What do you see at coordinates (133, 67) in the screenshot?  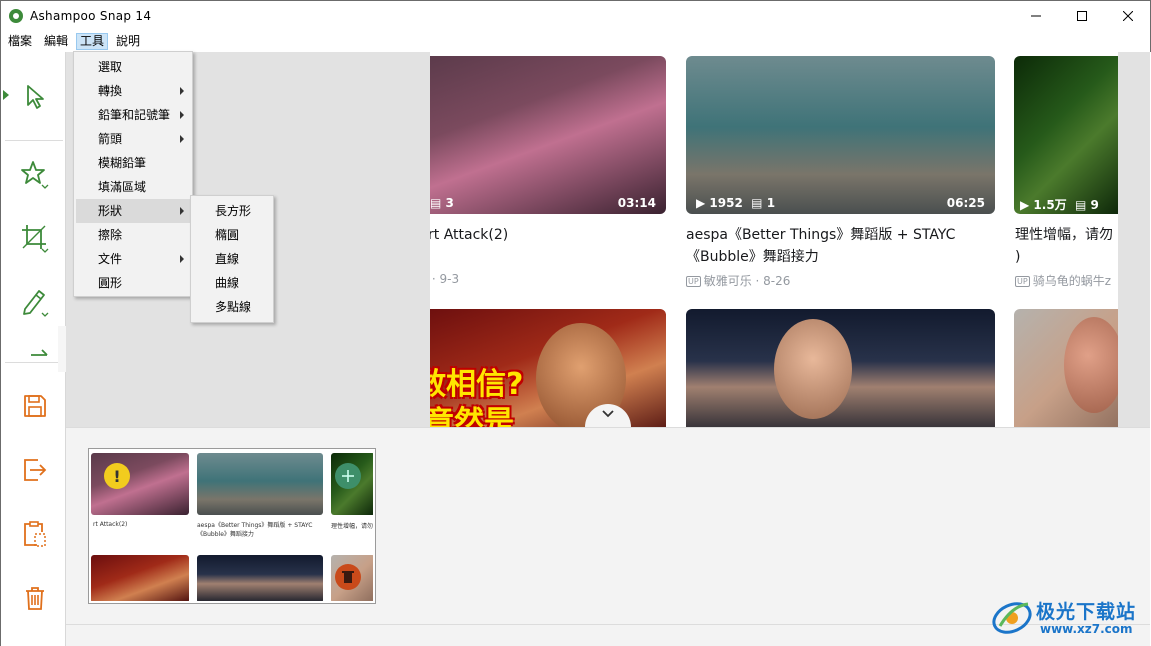 I see `menu-item-select: 選取` at bounding box center [133, 67].